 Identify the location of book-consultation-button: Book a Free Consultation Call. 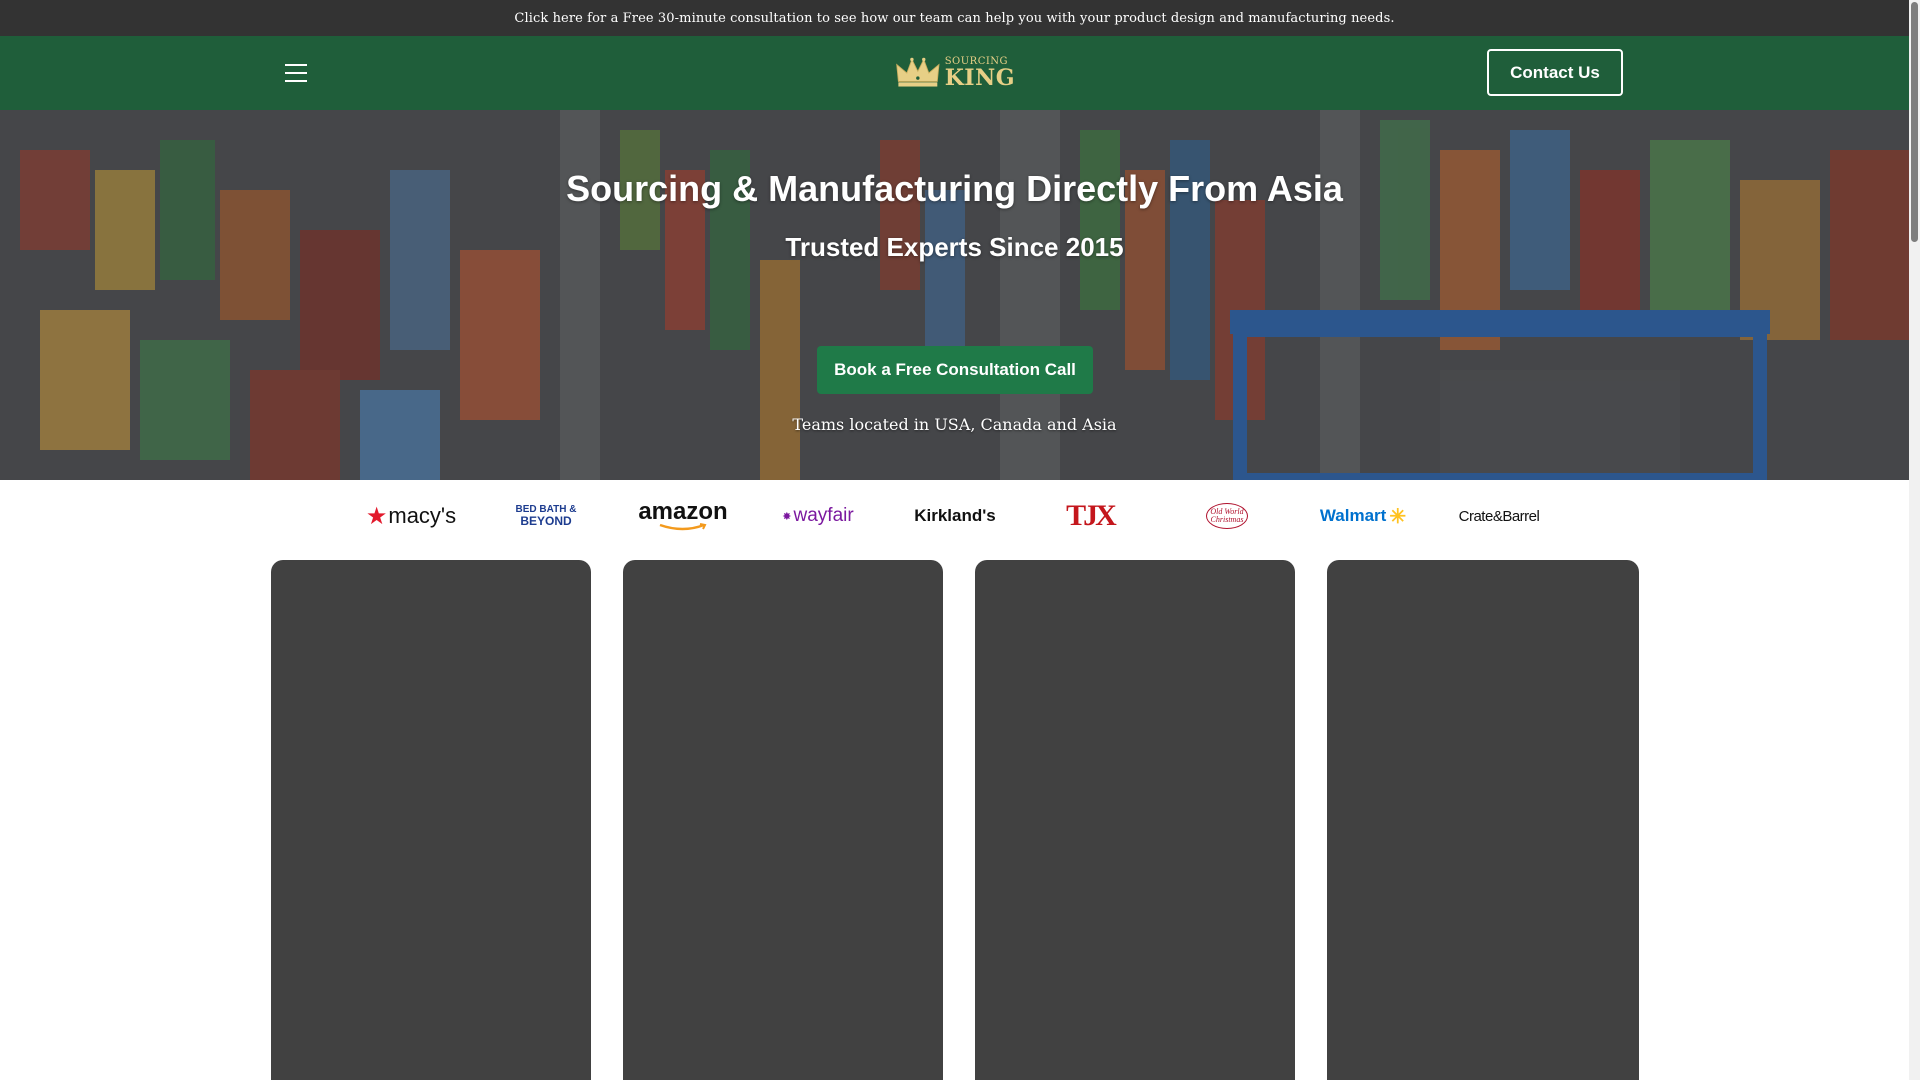
(955, 370).